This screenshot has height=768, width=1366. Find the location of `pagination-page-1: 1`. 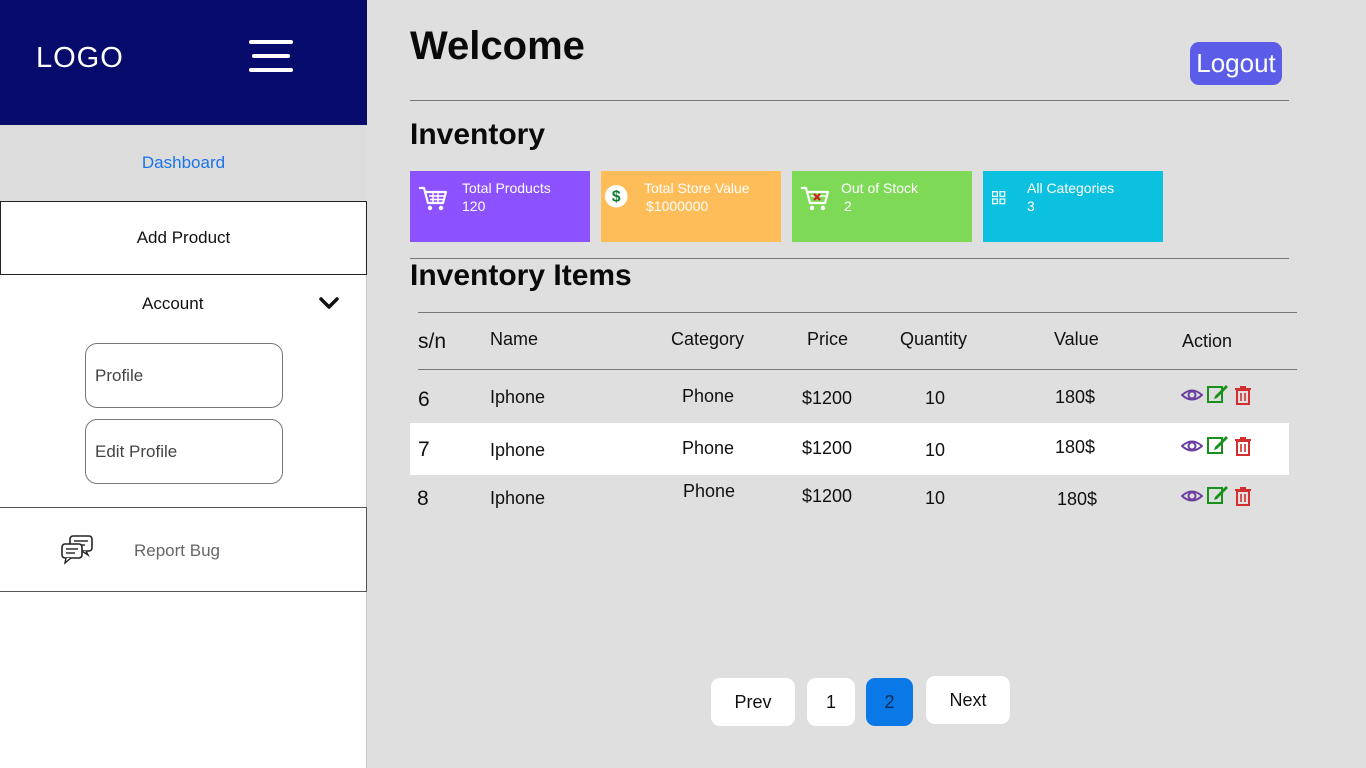

pagination-page-1: 1 is located at coordinates (831, 702).